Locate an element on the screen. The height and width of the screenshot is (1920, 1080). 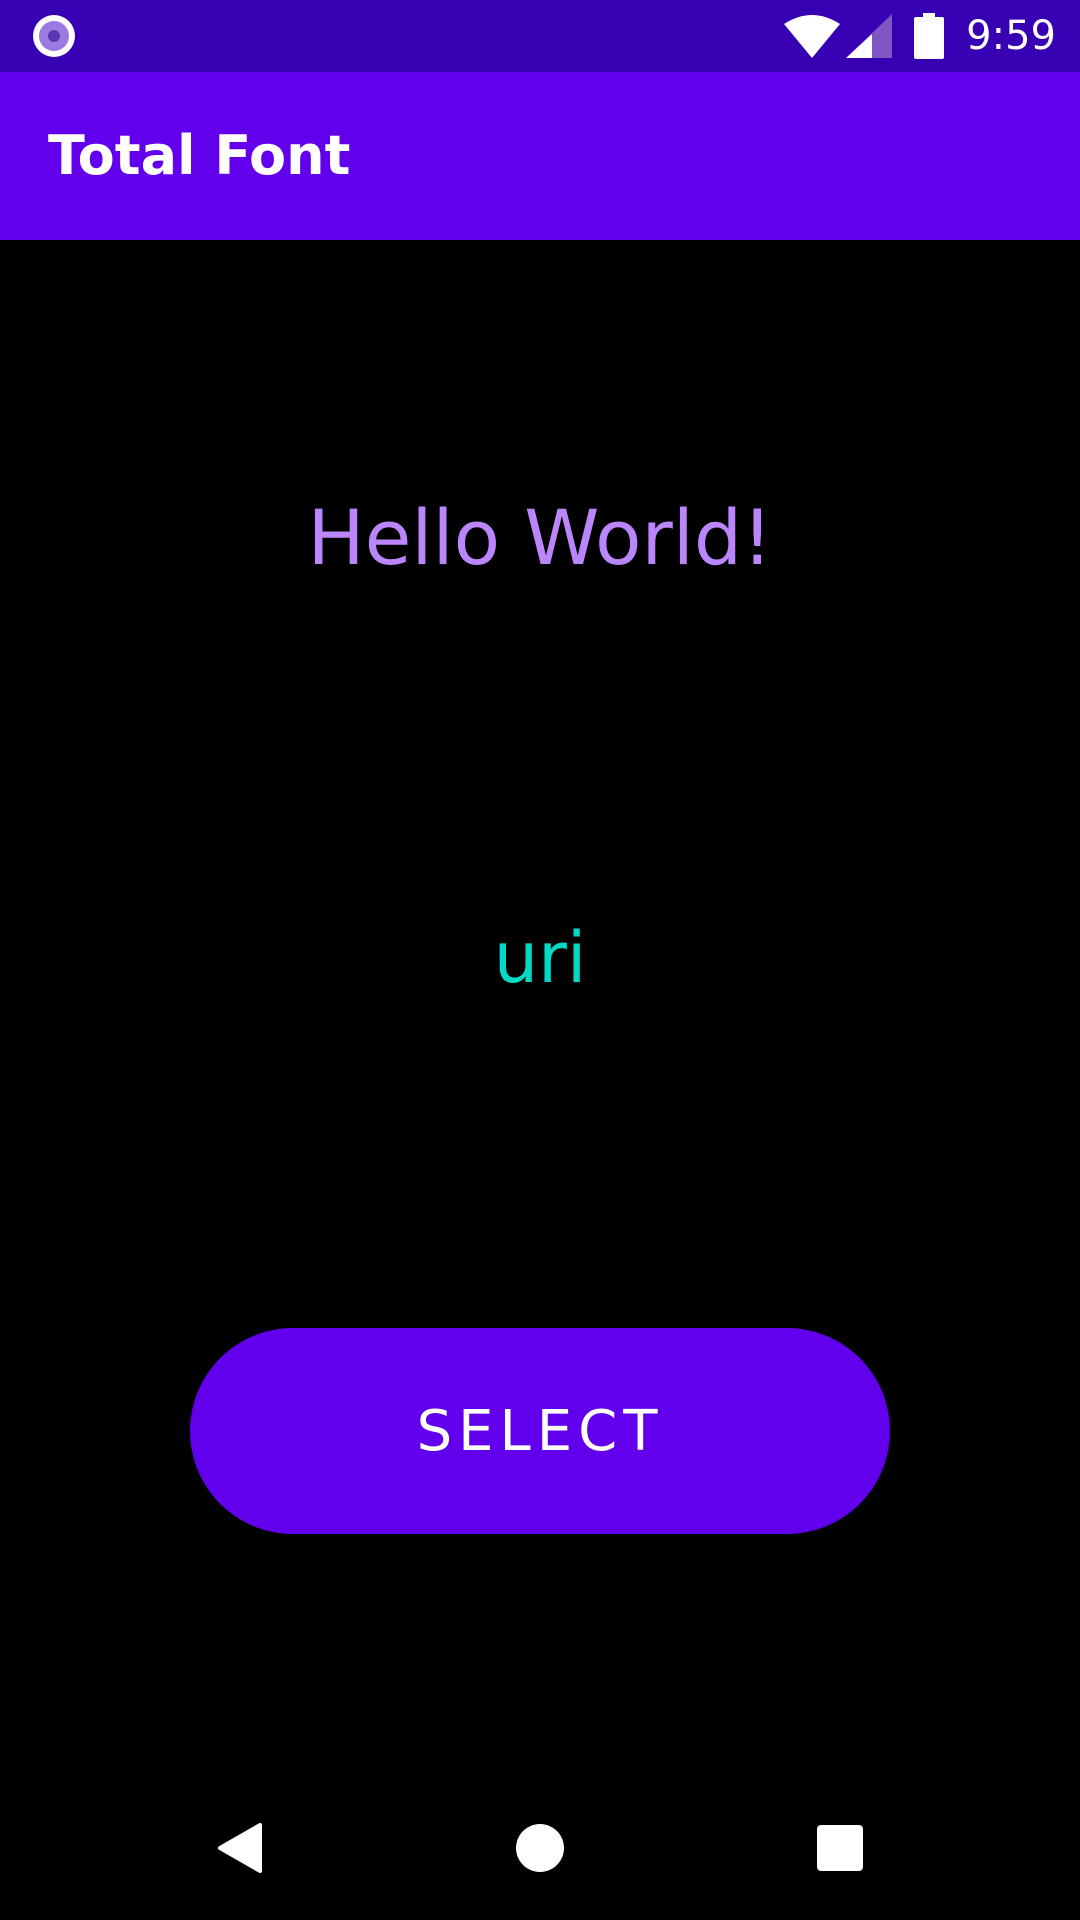
cellular-signal-icon is located at coordinates (869, 36).